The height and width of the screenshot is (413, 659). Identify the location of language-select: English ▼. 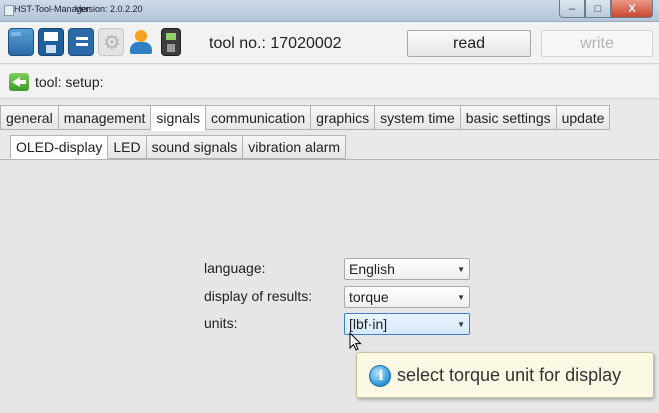
(407, 269).